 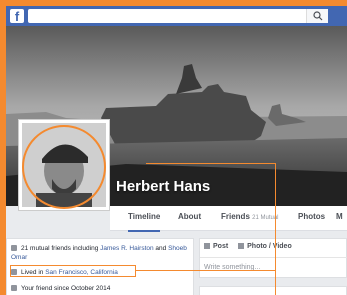 What do you see at coordinates (161, 248) in the screenshot?
I see `mutual-and-text: and` at bounding box center [161, 248].